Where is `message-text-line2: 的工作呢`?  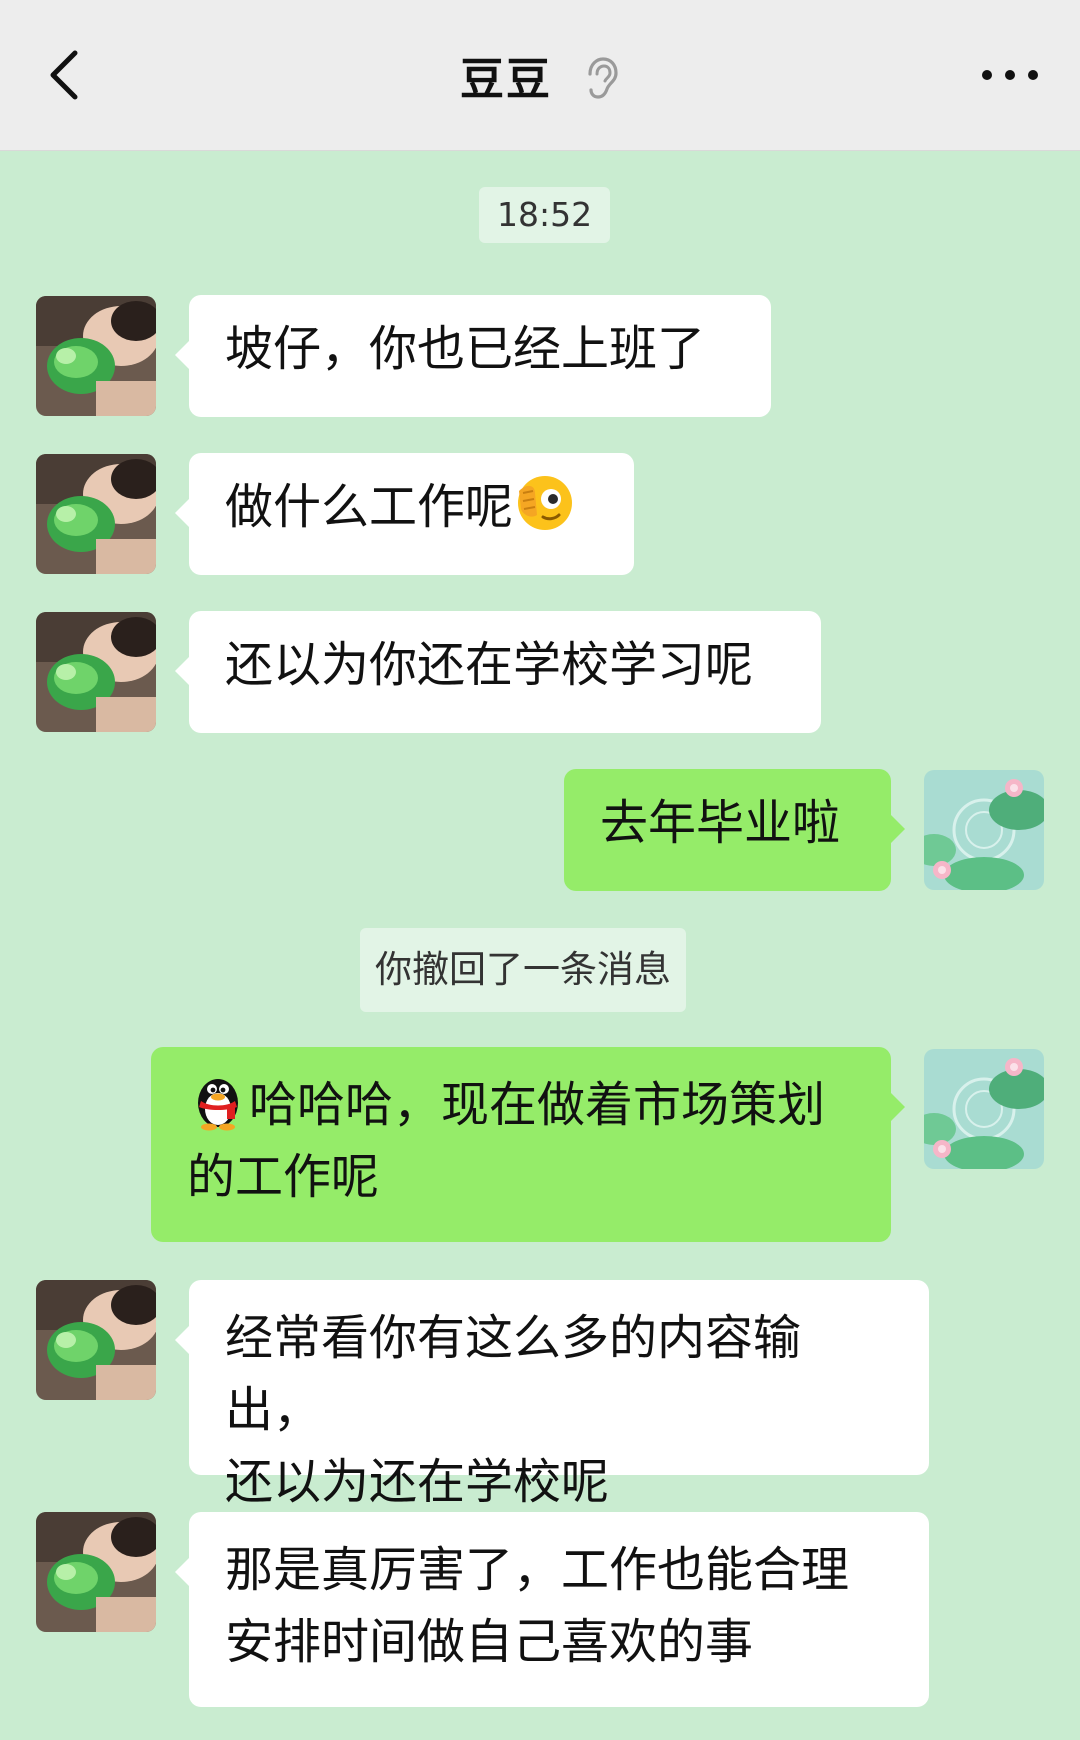 message-text-line2: 的工作呢 is located at coordinates (283, 1177).